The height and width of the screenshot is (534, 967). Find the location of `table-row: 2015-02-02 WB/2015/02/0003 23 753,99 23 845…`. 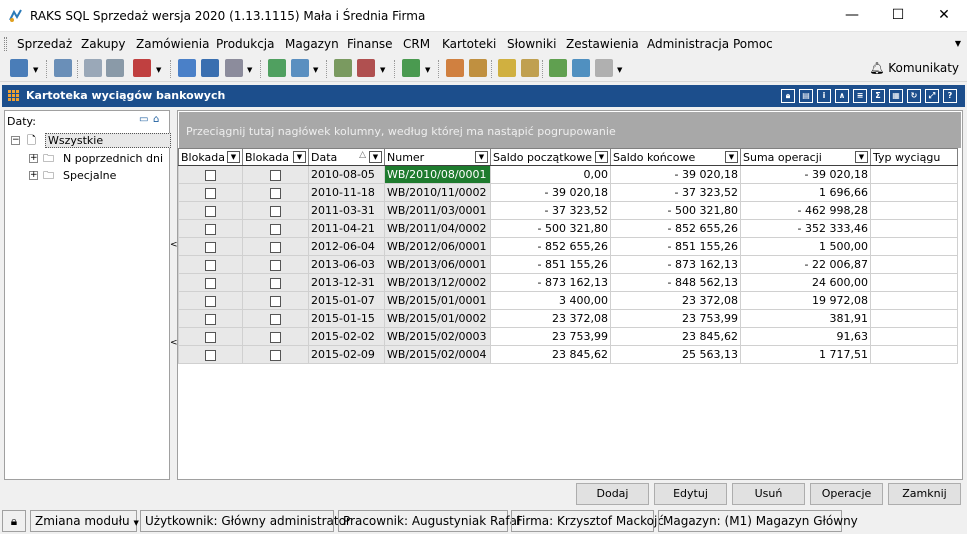

table-row: 2015-02-02 WB/2015/02/0003 23 753,99 23 845… is located at coordinates (568, 336).